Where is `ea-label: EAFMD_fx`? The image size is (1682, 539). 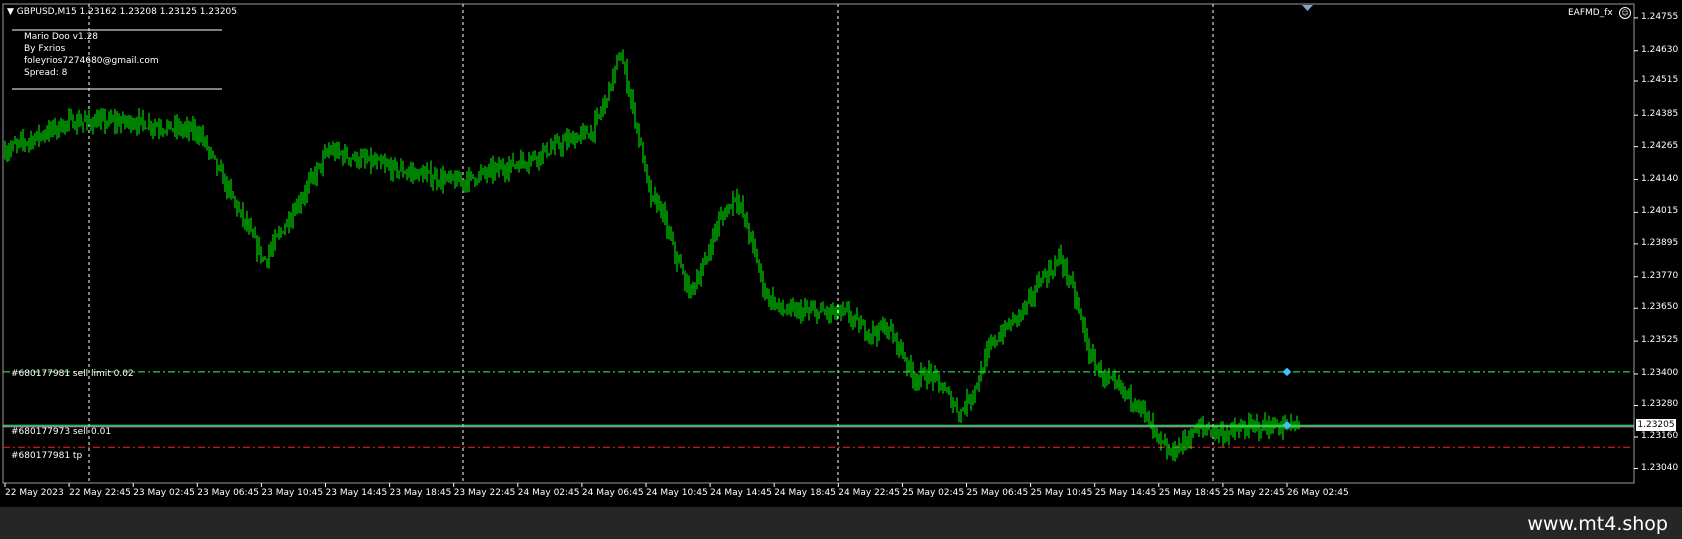 ea-label: EAFMD_fx is located at coordinates (1590, 13).